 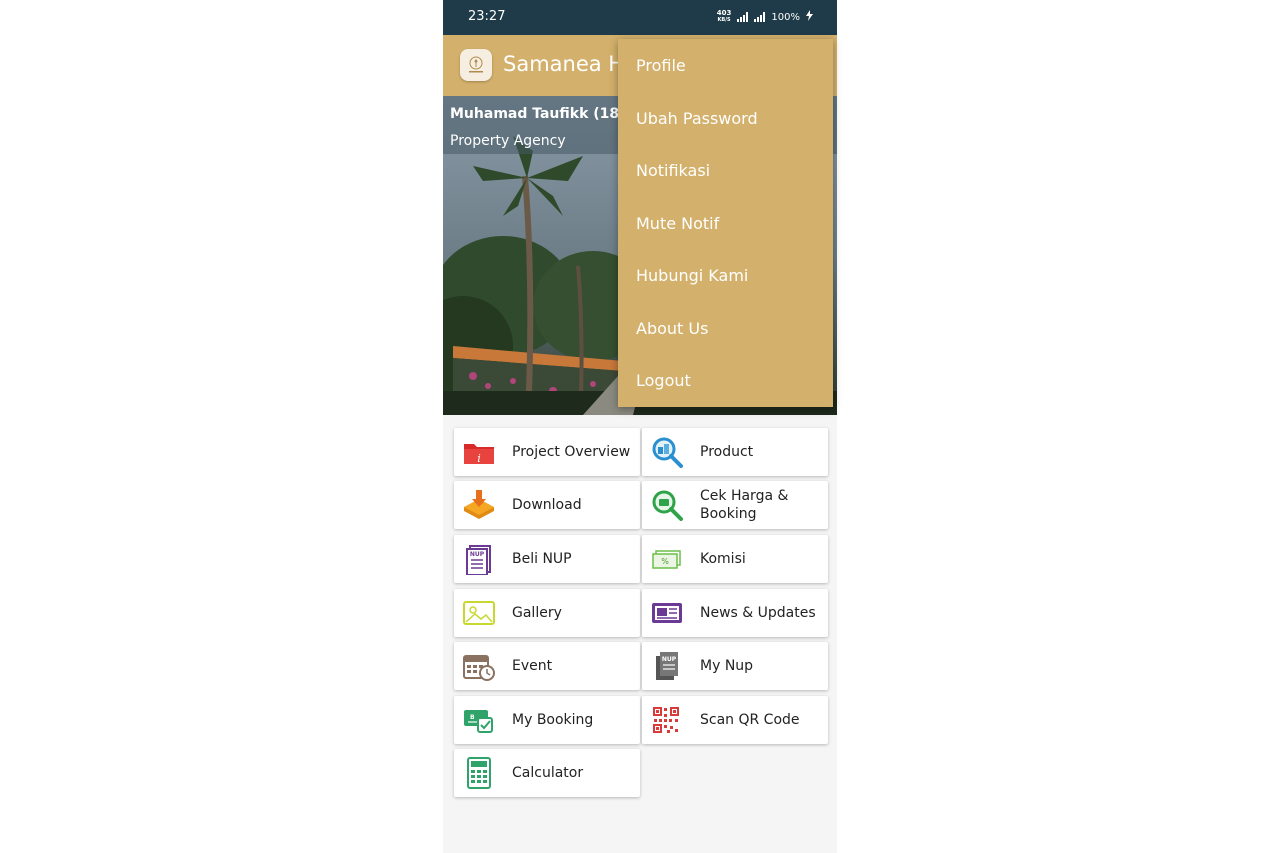 What do you see at coordinates (697, 118) in the screenshot?
I see `menu-item-ubah-password: Ubah Password` at bounding box center [697, 118].